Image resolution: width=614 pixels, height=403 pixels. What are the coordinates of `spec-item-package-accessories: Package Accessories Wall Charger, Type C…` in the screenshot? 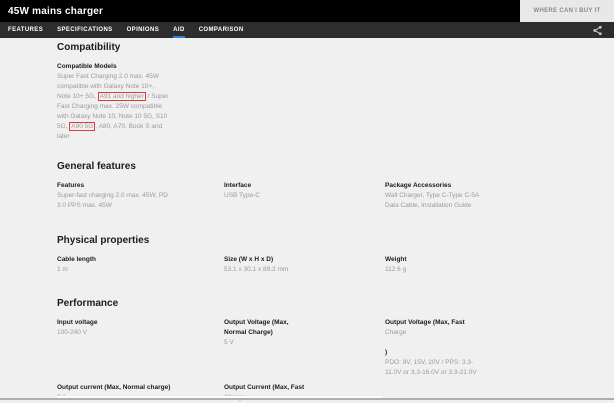 It's located at (499, 196).